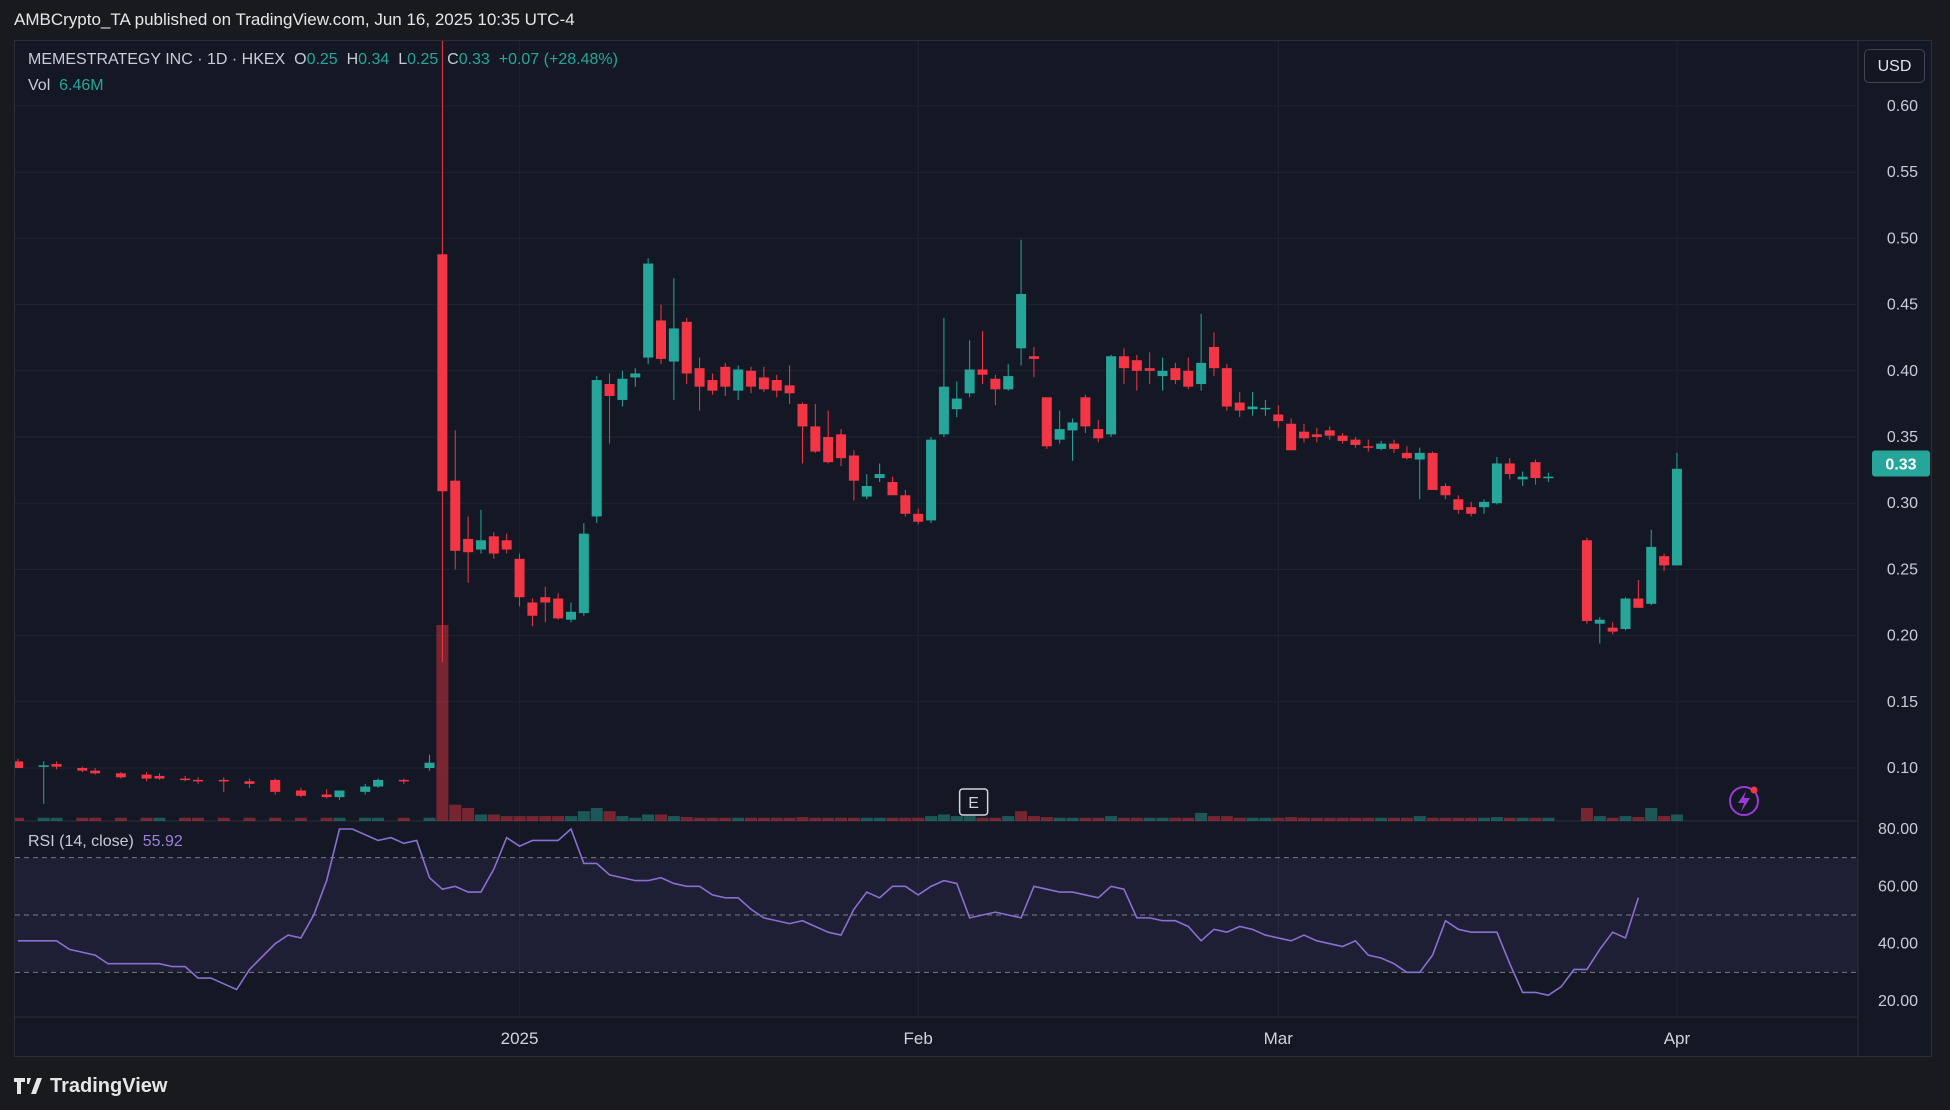  Describe the element at coordinates (81, 841) in the screenshot. I see `rsi-label: RSI (14, close)` at that location.